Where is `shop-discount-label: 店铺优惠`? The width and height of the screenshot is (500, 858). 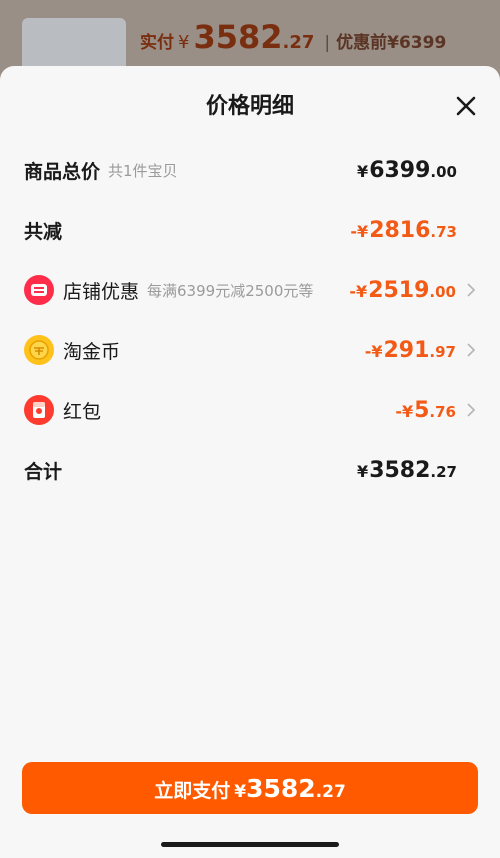 shop-discount-label: 店铺优惠 is located at coordinates (101, 291).